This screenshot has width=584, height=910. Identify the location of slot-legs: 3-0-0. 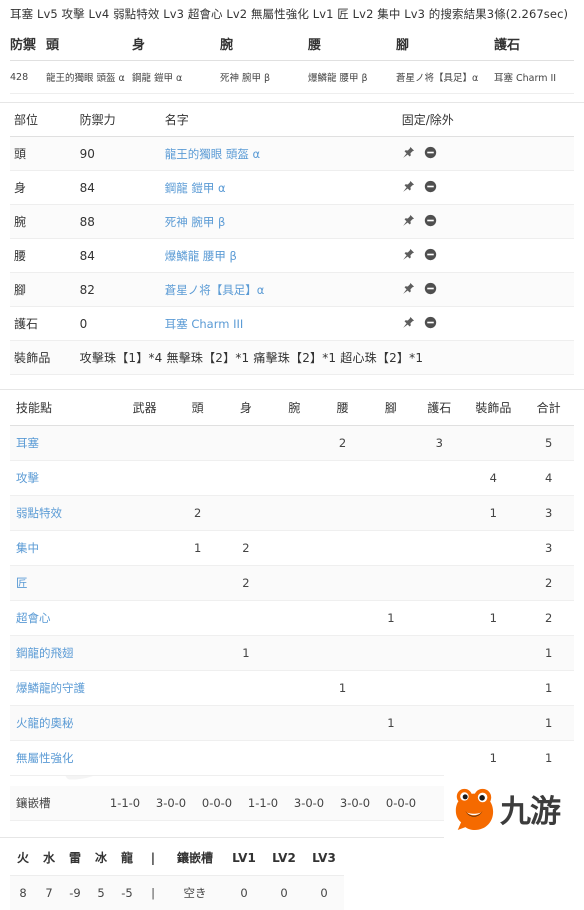
(355, 803).